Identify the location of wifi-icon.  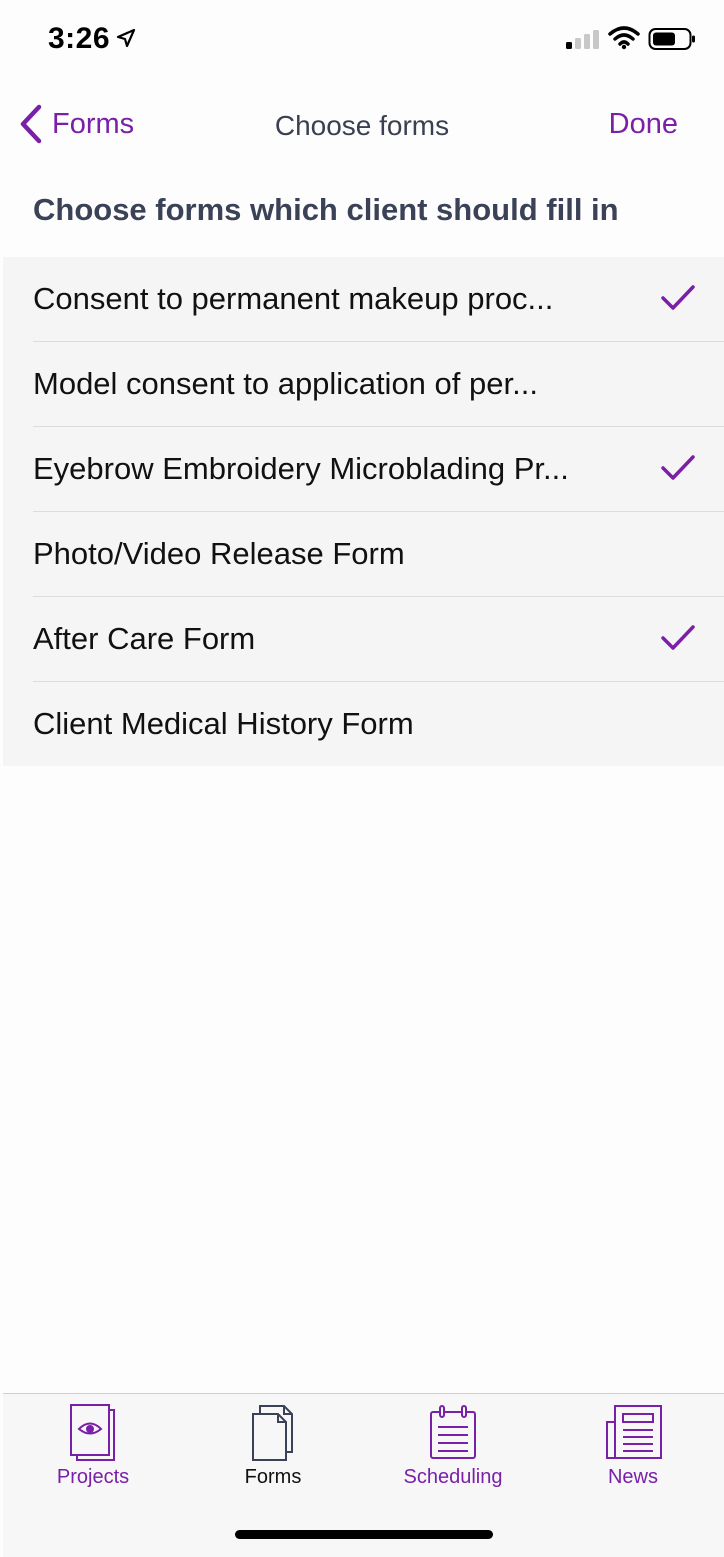
(624, 38).